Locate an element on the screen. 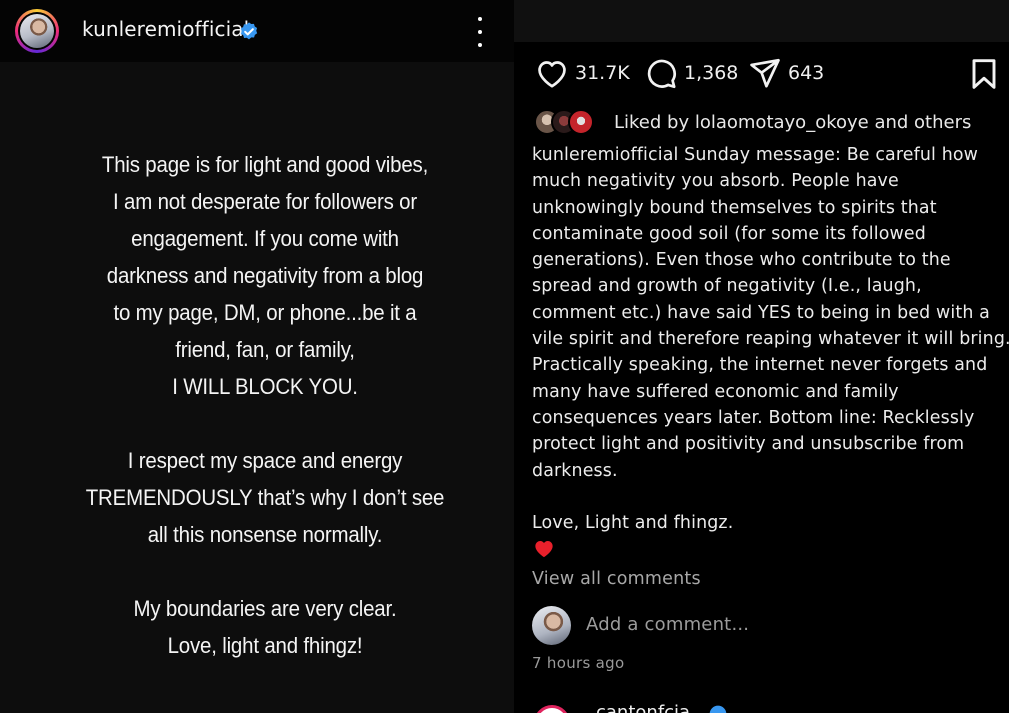 The image size is (1009, 713). caption-line: much negativity you absorb. People have is located at coordinates (715, 181).